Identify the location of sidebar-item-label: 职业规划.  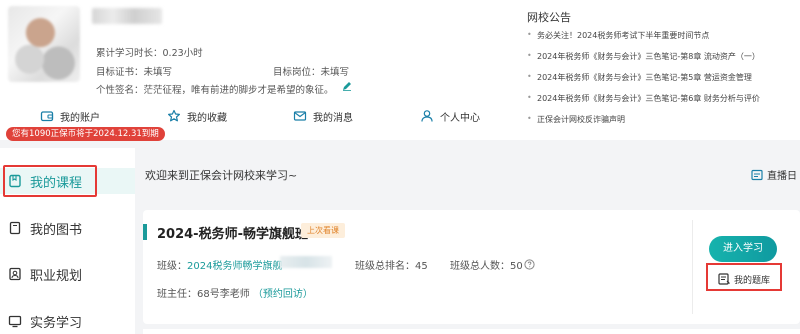
(56, 276).